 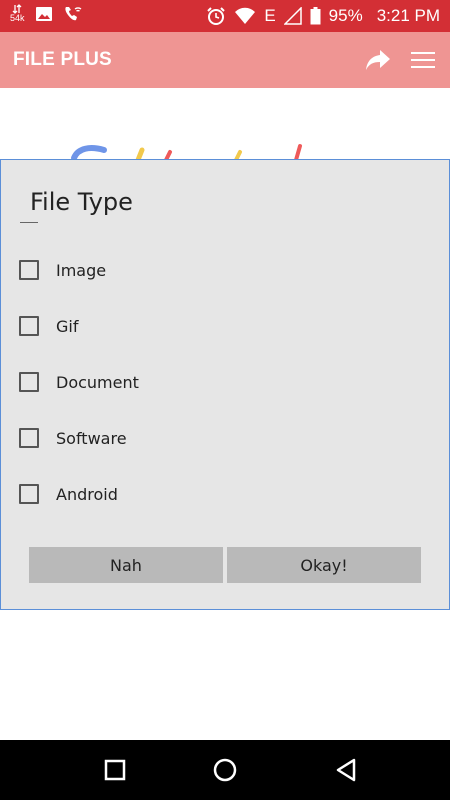 I want to click on navigation-bar, so click(x=225, y=770).